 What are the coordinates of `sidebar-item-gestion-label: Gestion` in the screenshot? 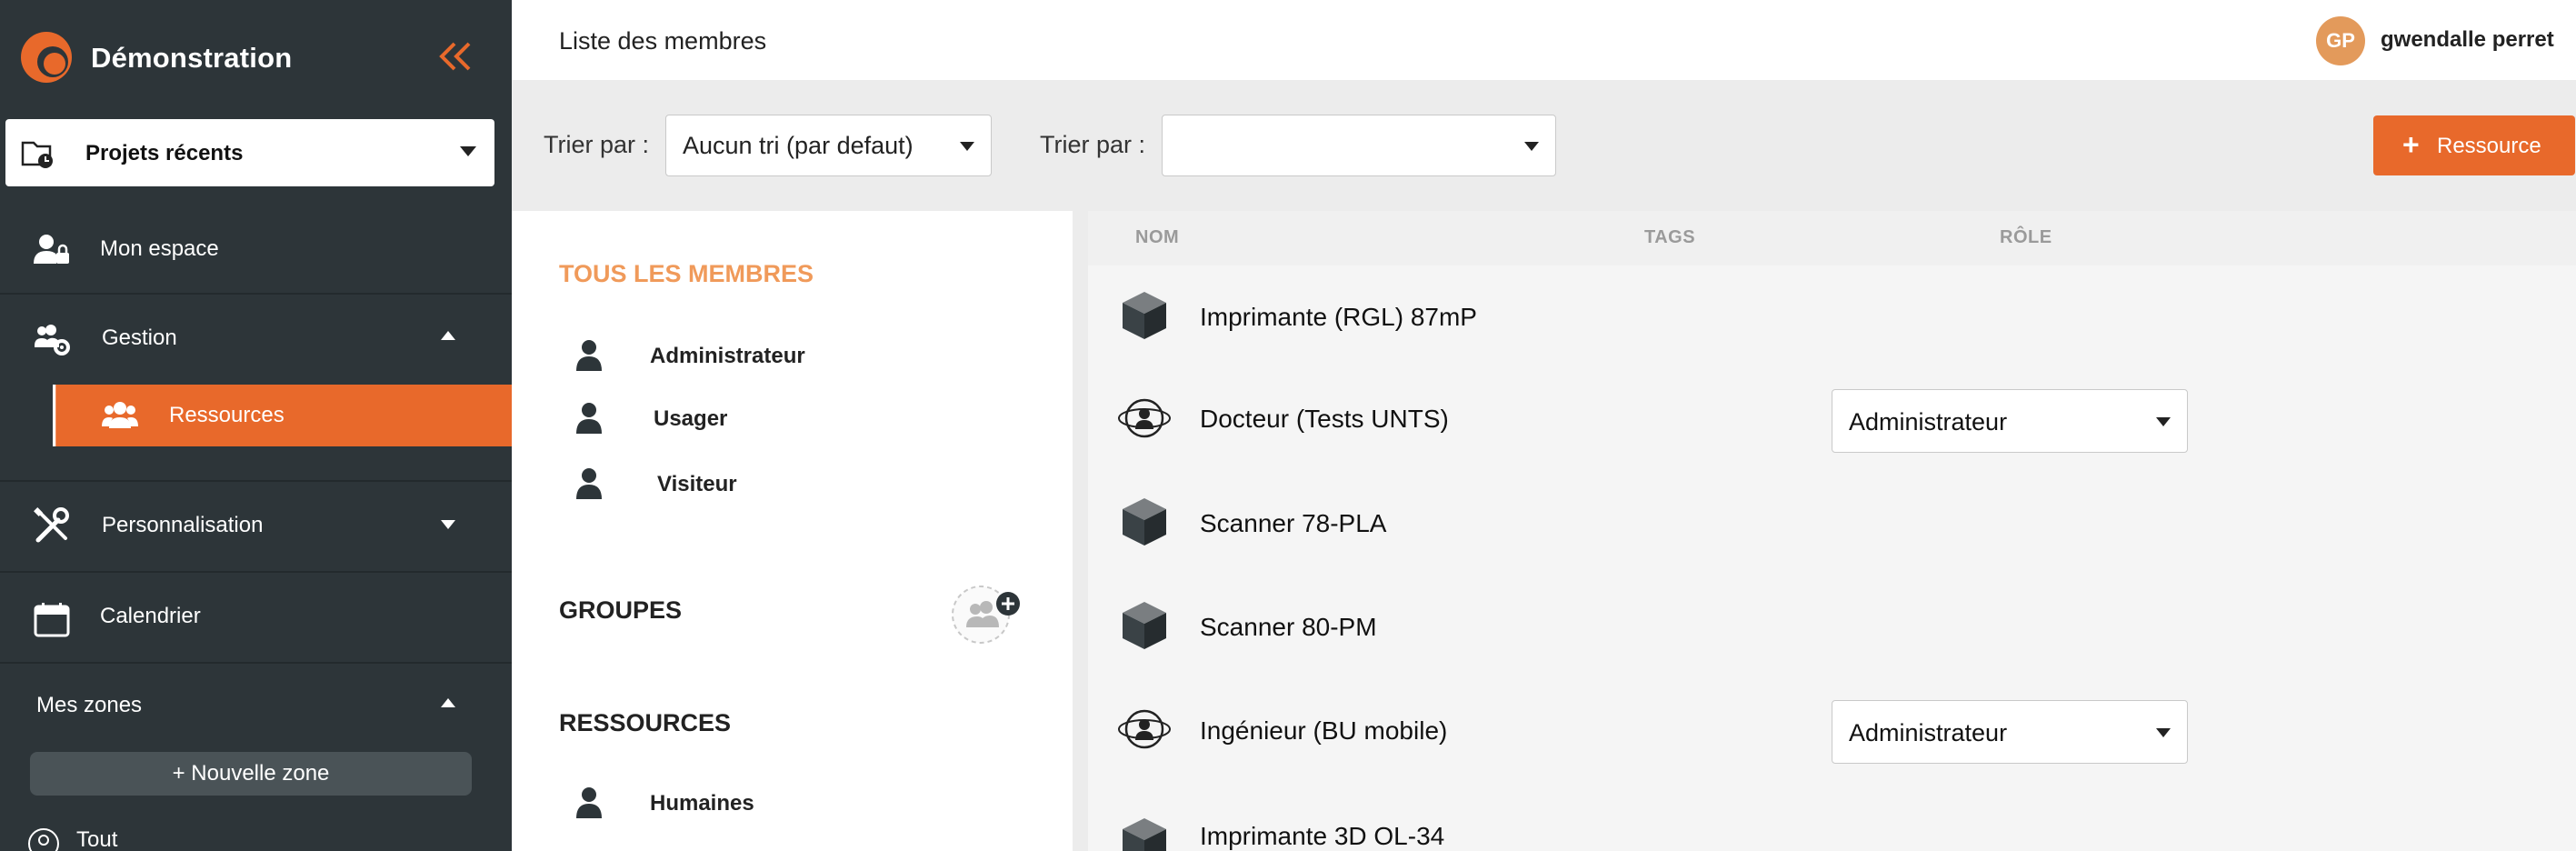 It's located at (139, 337).